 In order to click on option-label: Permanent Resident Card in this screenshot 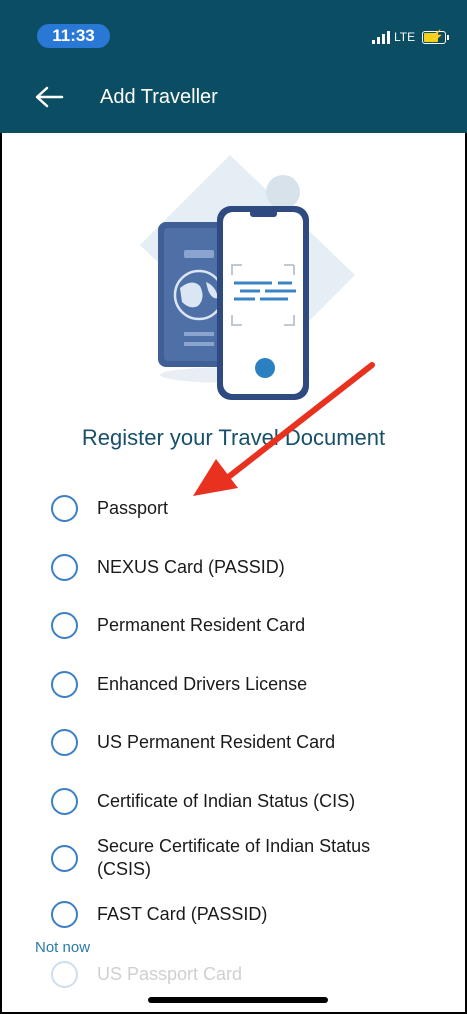, I will do `click(201, 625)`.